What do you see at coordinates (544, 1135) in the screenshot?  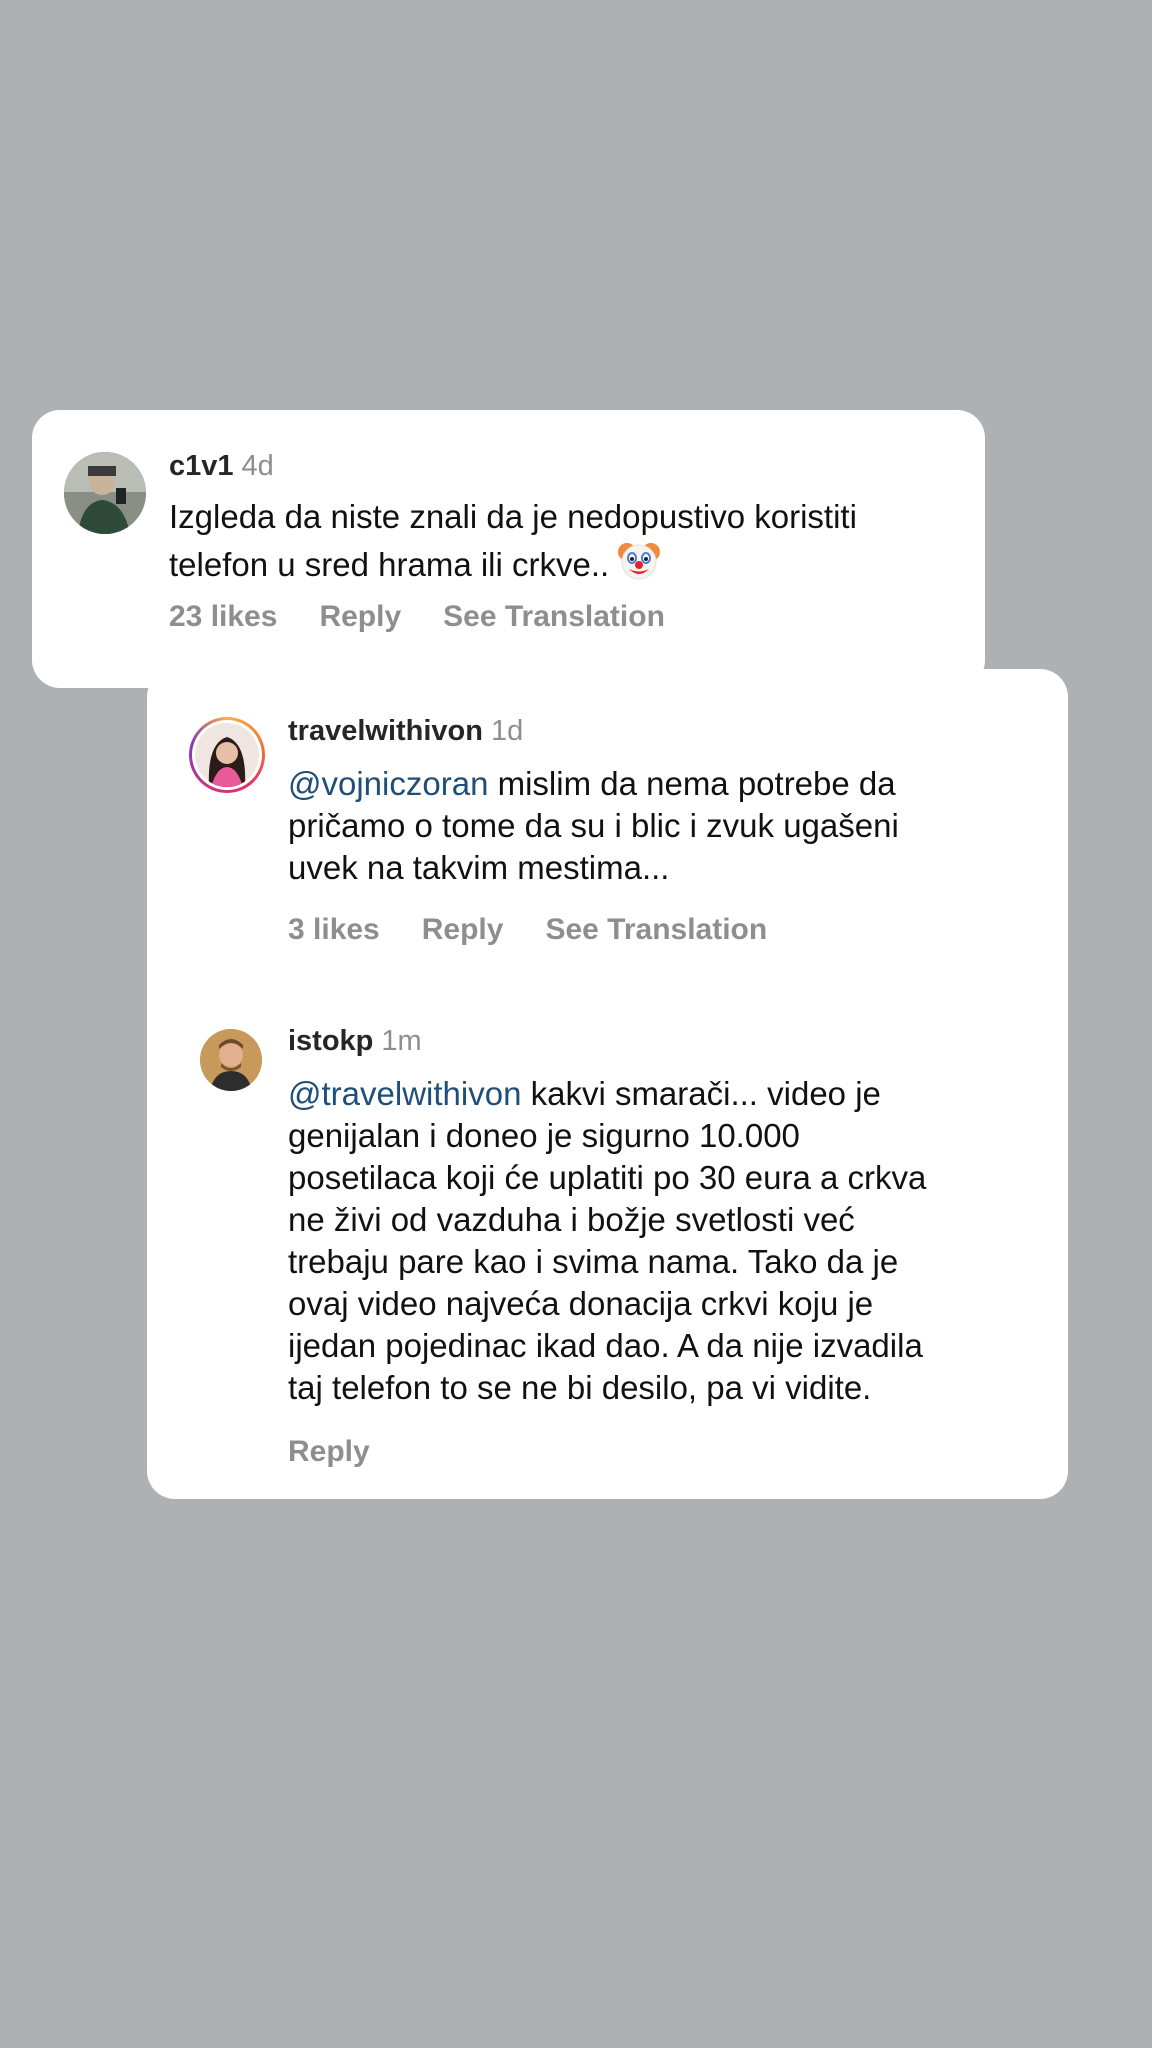 I see `comment-line: genijalan i doneo je sigurno 10.000` at bounding box center [544, 1135].